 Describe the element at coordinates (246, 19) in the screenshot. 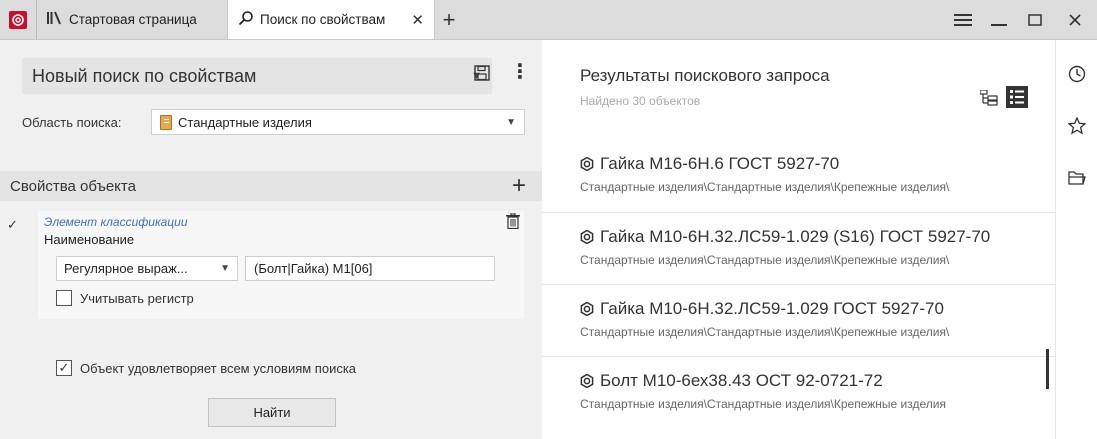

I see `search-icon` at that location.